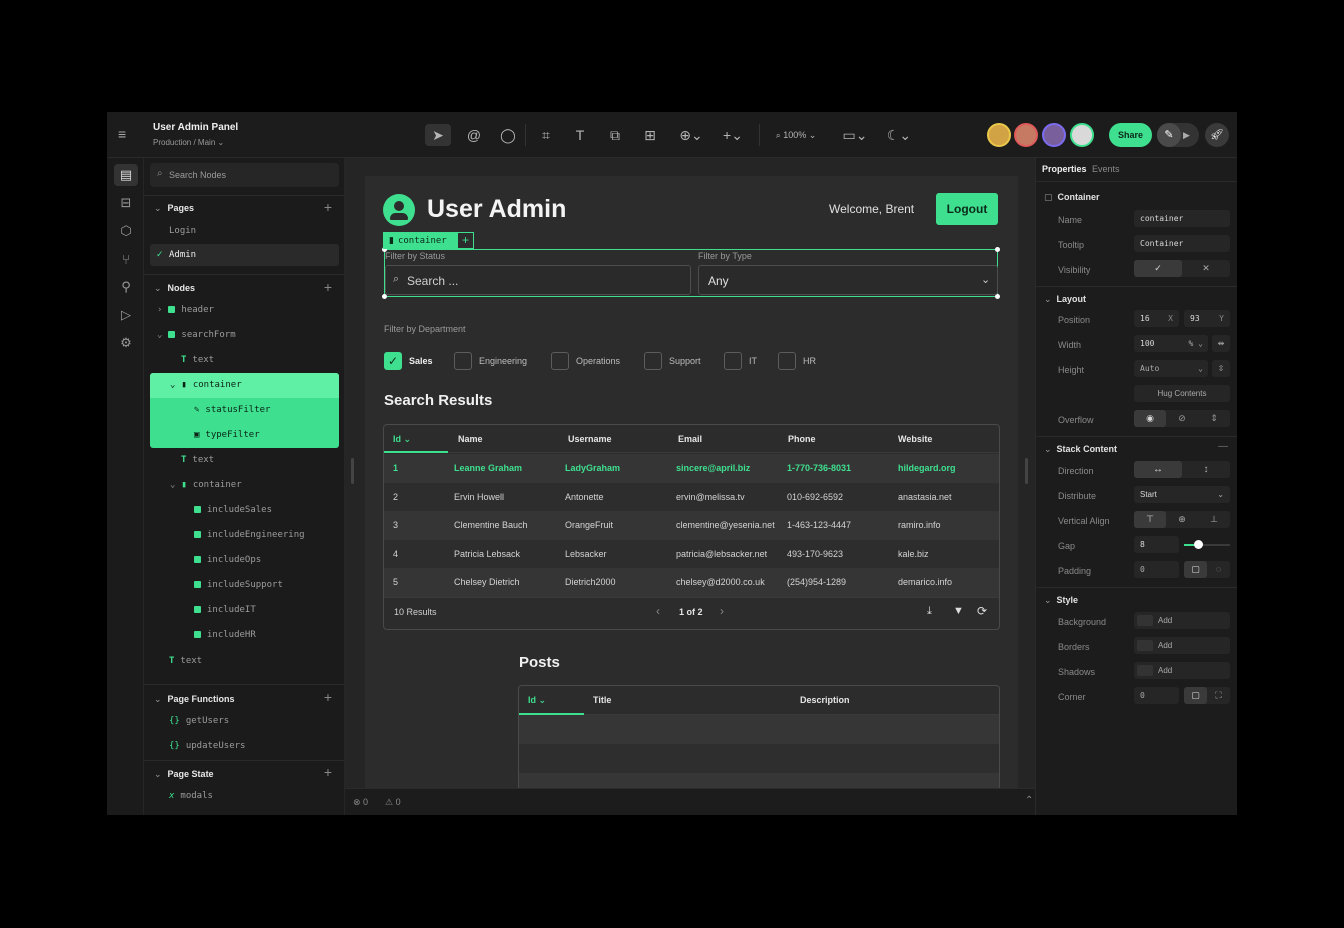 Image resolution: width=1344 pixels, height=928 pixels. Describe the element at coordinates (1150, 519) in the screenshot. I see `align-top-icon: ⊤` at that location.